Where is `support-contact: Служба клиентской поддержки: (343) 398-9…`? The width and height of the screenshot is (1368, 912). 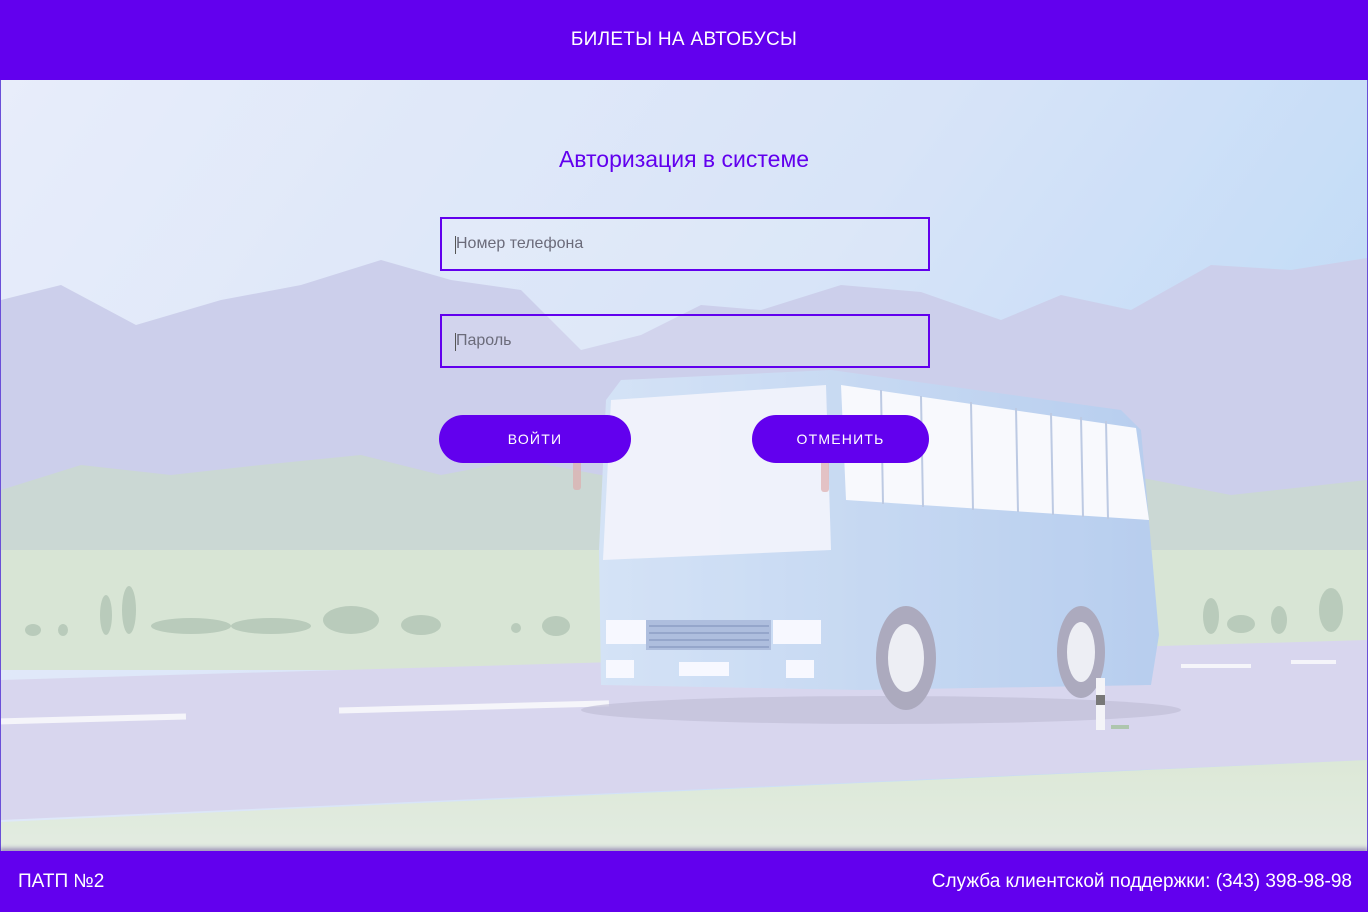 support-contact: Служба клиентской поддержки: (343) 398-9… is located at coordinates (1142, 882).